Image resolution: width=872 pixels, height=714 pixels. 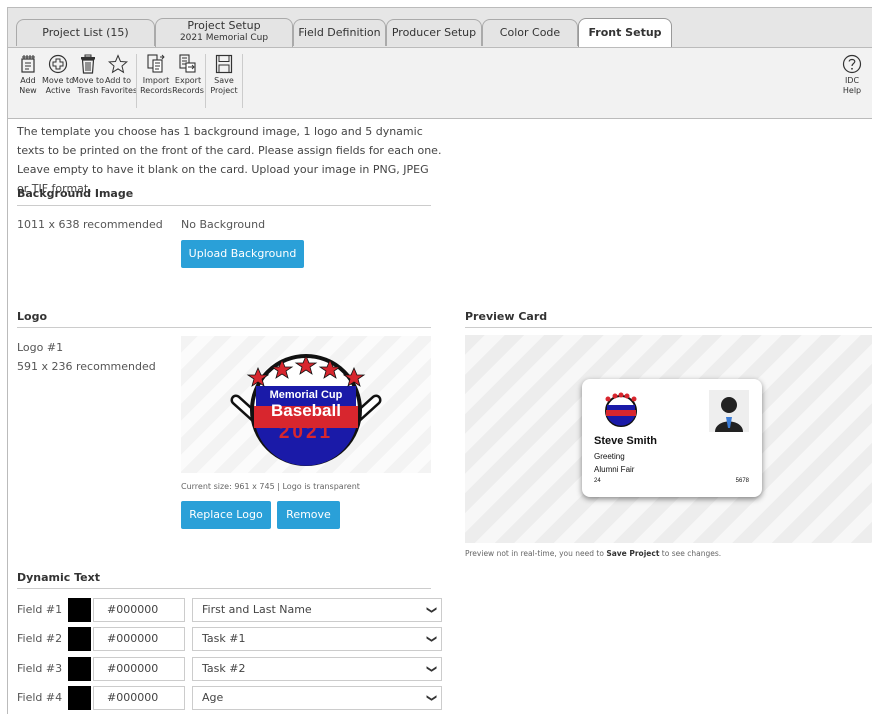 What do you see at coordinates (88, 90) in the screenshot?
I see `move-to-trash-label-2: Trash` at bounding box center [88, 90].